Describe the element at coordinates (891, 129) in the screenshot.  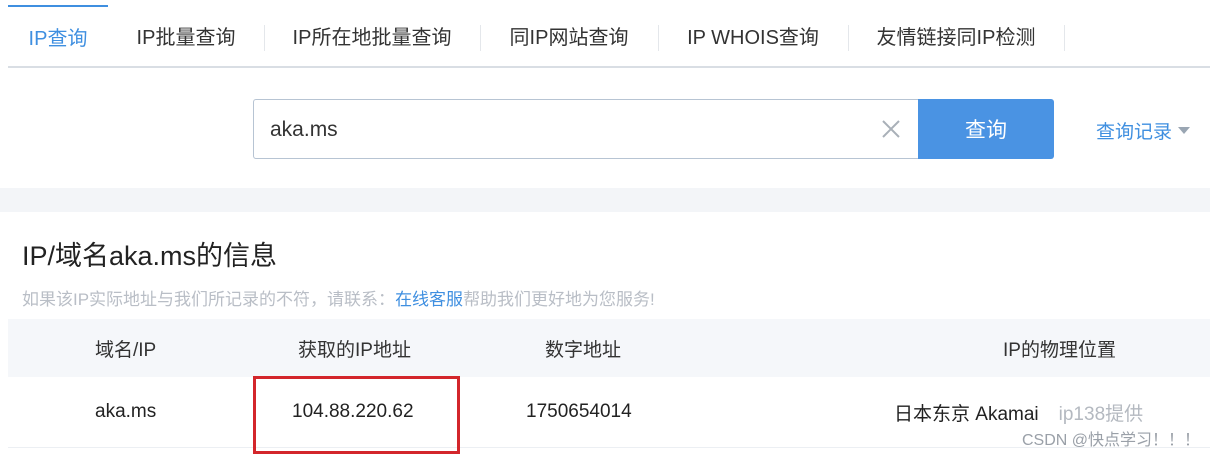
I see `close-icon` at that location.